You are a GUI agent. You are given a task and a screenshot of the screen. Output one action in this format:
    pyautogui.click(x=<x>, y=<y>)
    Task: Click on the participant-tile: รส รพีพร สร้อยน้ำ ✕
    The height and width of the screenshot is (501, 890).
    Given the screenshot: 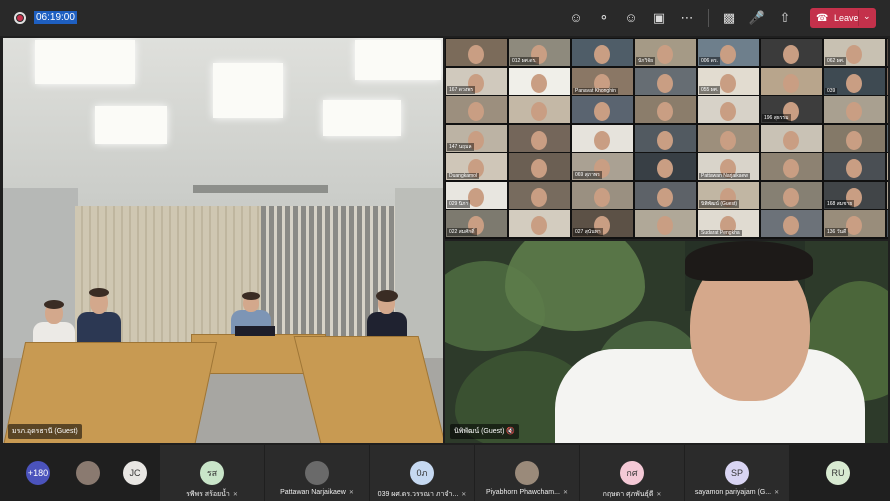 What is the action you would take?
    pyautogui.click(x=212, y=473)
    